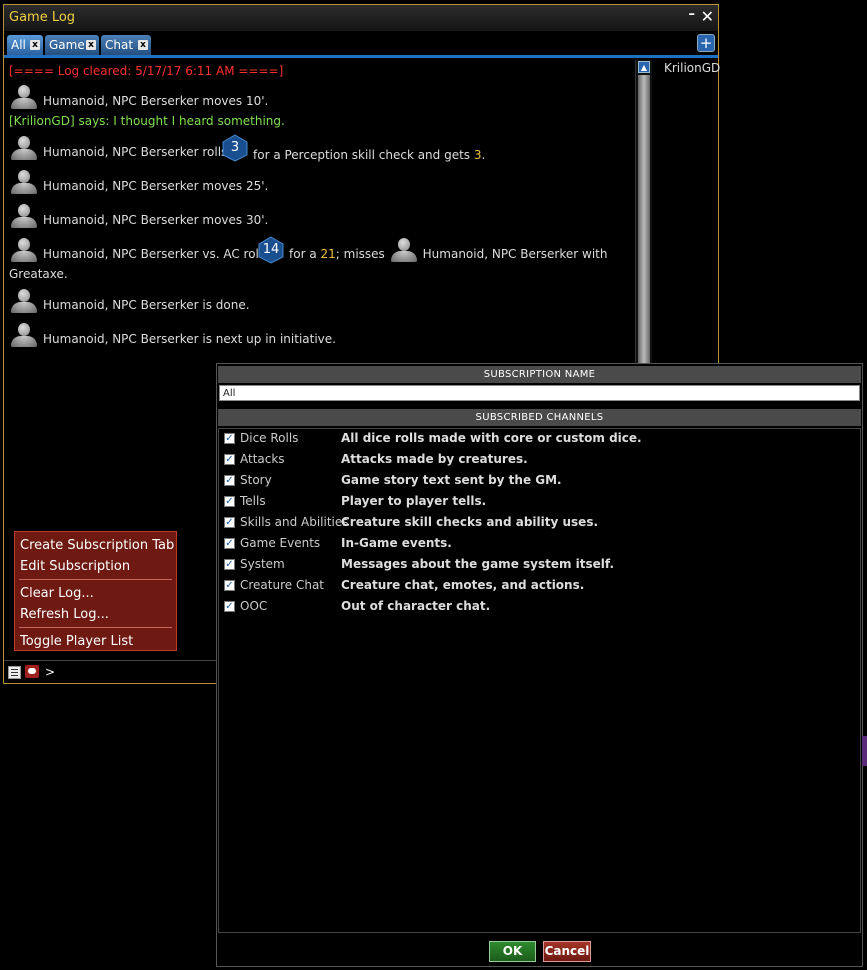  I want to click on player-name: KrilionGD, so click(692, 68).